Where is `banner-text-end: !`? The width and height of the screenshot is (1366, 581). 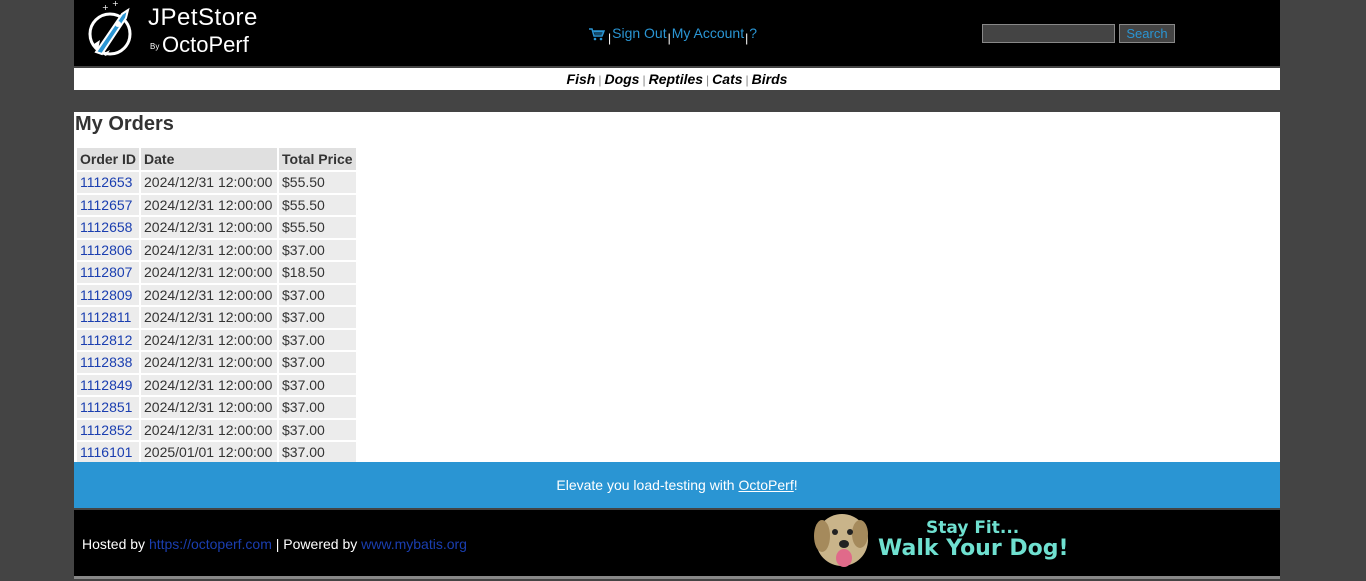 banner-text-end: ! is located at coordinates (795, 485).